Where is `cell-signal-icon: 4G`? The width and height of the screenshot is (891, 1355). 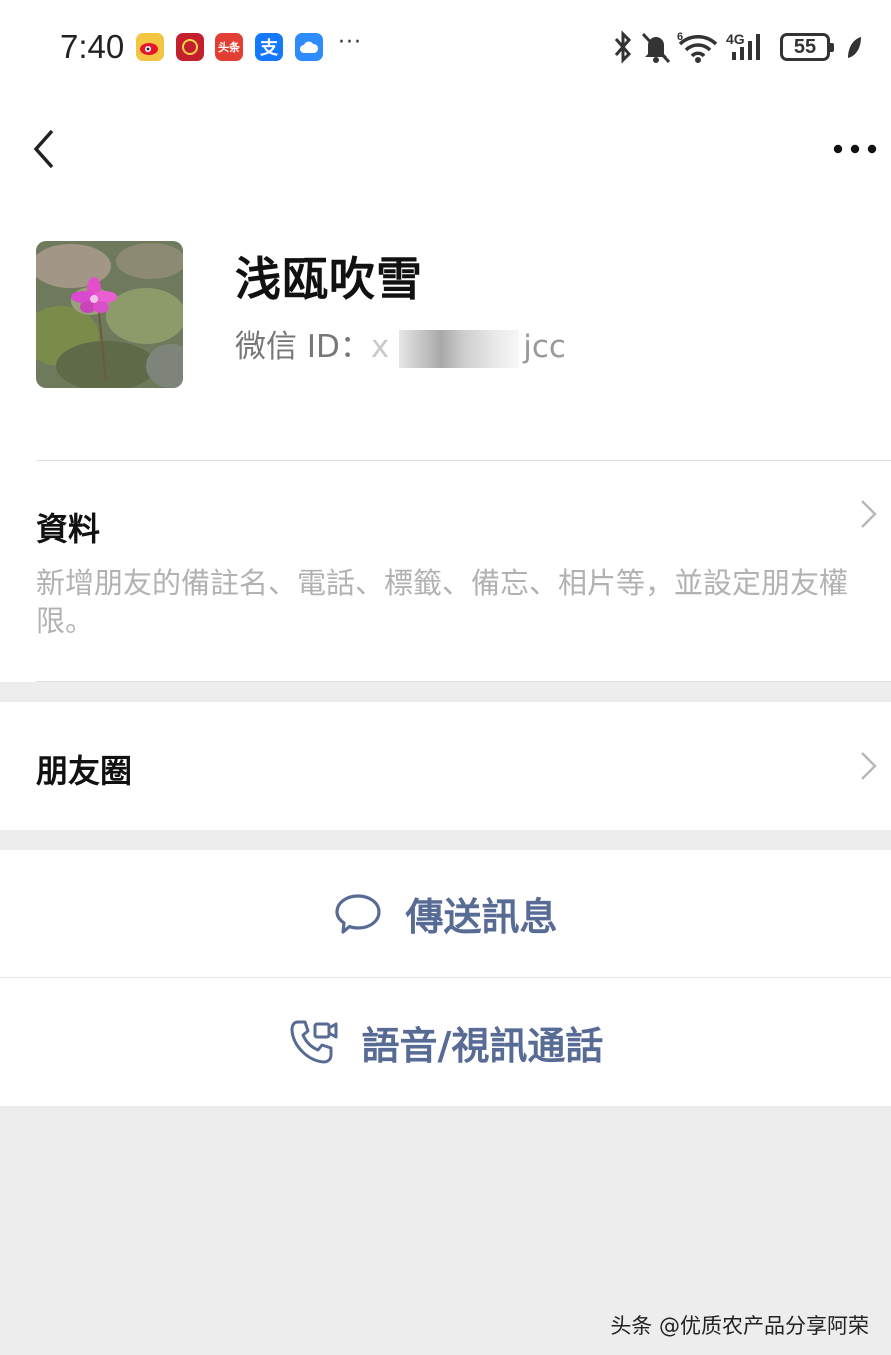 cell-signal-icon: 4G is located at coordinates (743, 45).